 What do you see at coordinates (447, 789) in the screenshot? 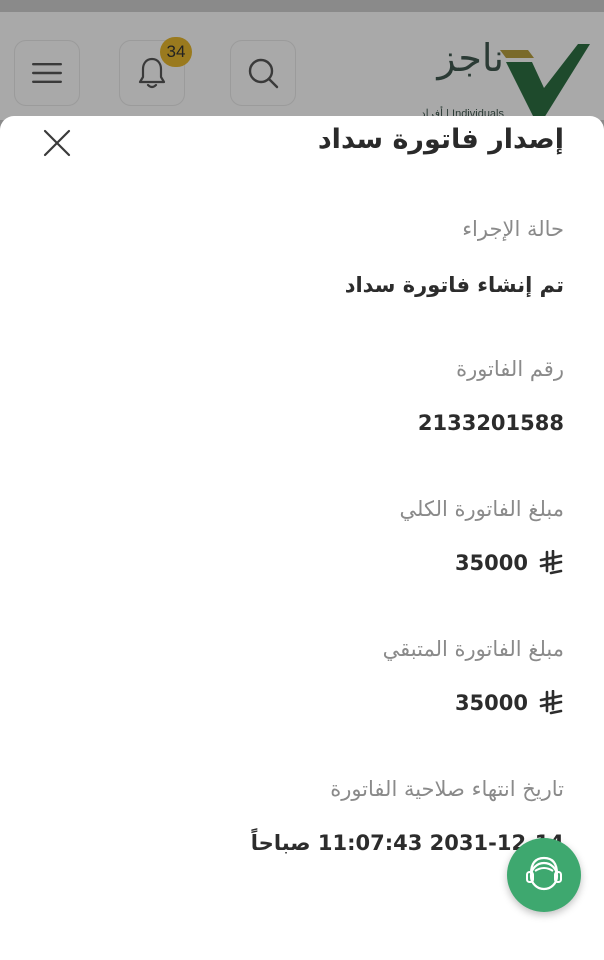
I see `field-label: تاريخ انتهاء صلاحية الفاتورة` at bounding box center [447, 789].